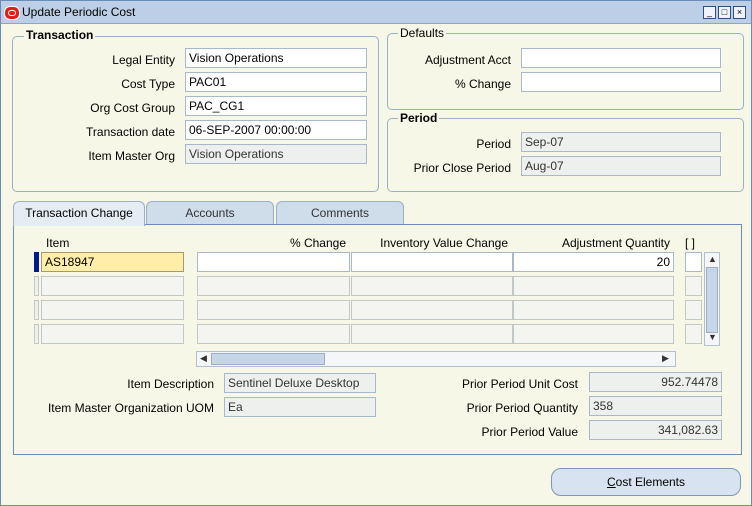 The height and width of the screenshot is (506, 752). I want to click on prior-period-unit-cost-field: 952.74478, so click(655, 382).